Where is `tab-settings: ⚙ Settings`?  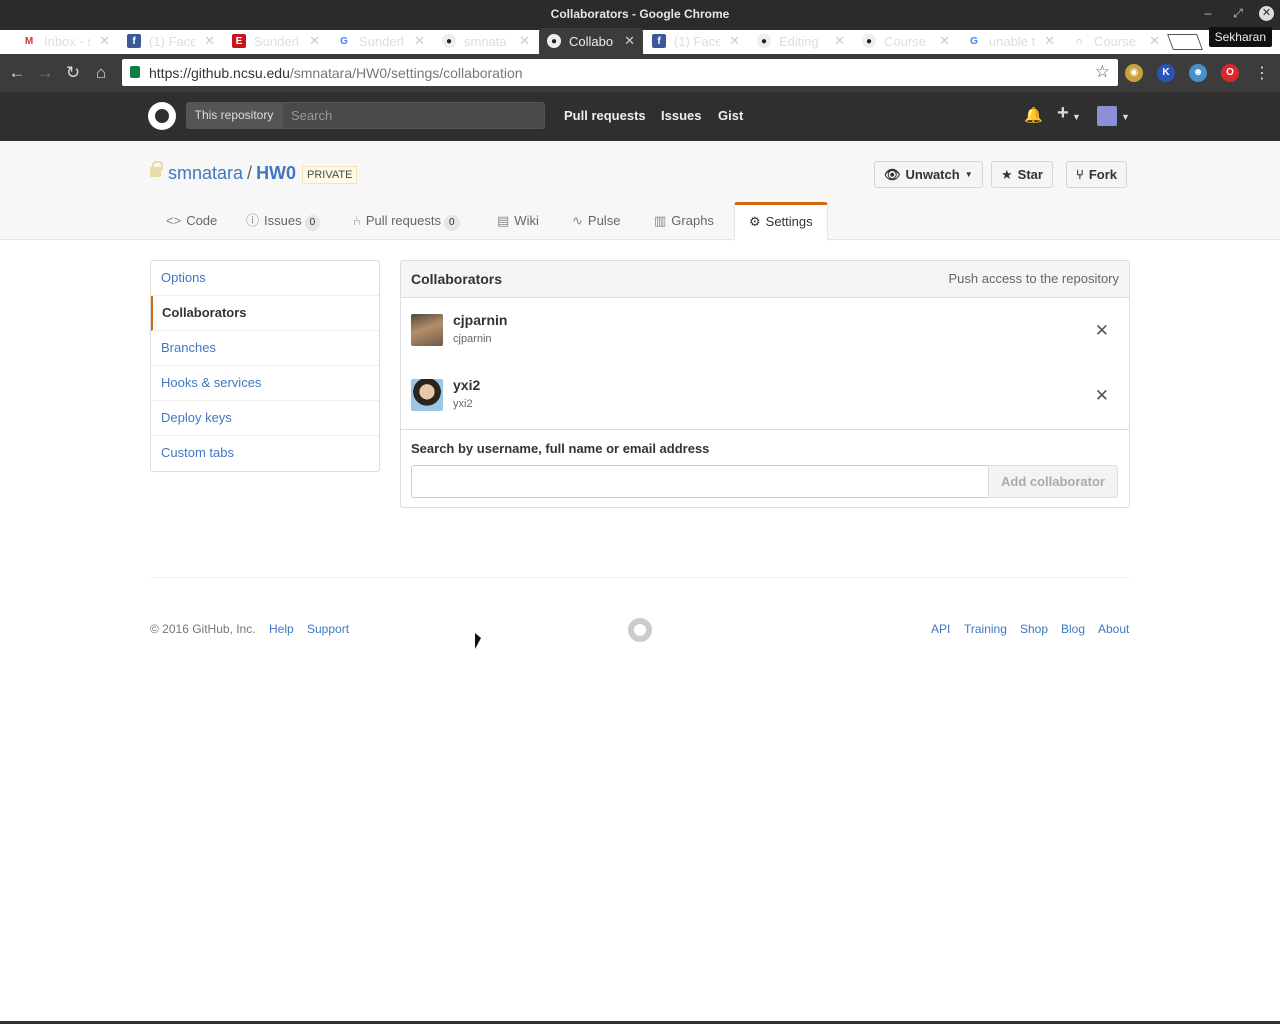 tab-settings: ⚙ Settings is located at coordinates (781, 221).